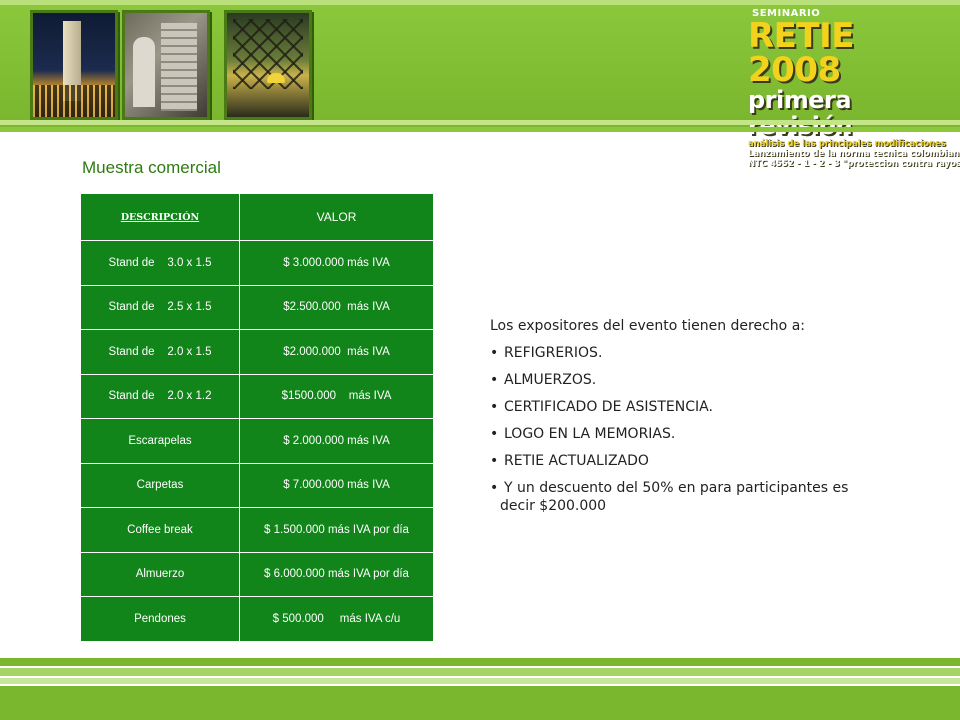 The height and width of the screenshot is (720, 960). I want to click on table-header-row: DESCRIPCIÓN VALOR, so click(257, 217).